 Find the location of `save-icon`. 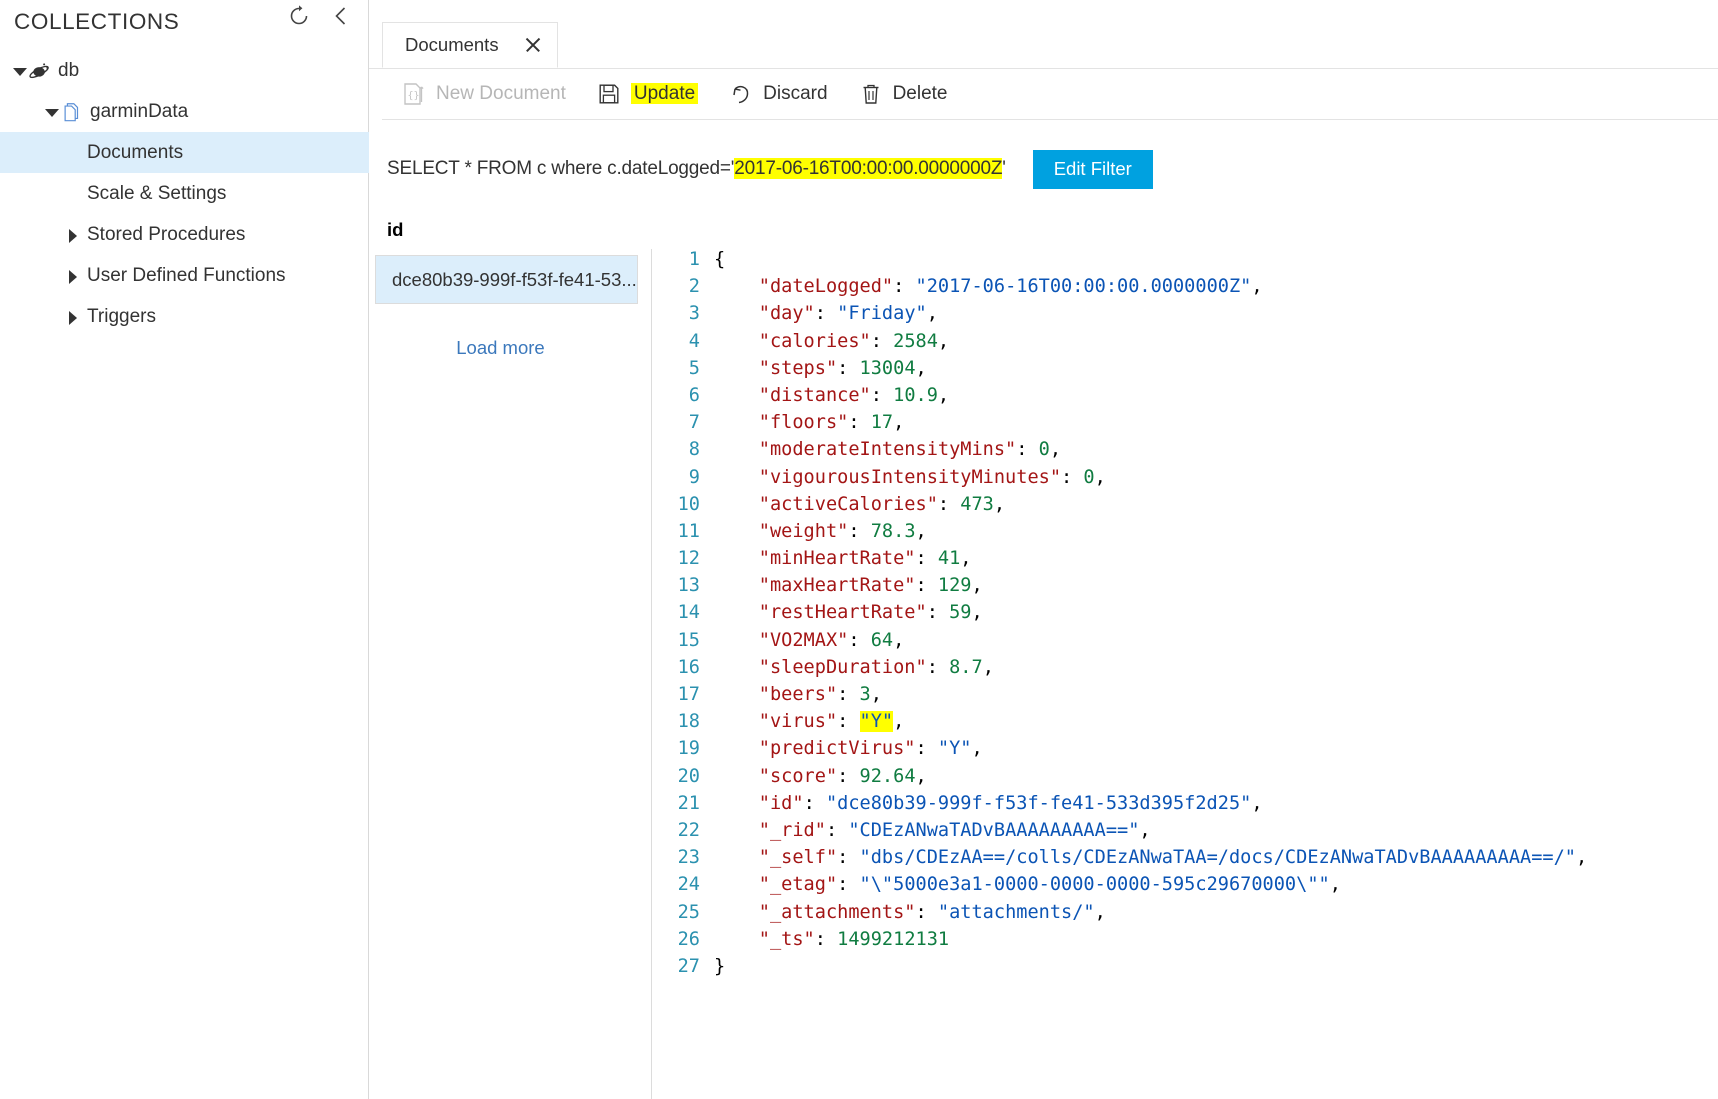

save-icon is located at coordinates (609, 94).